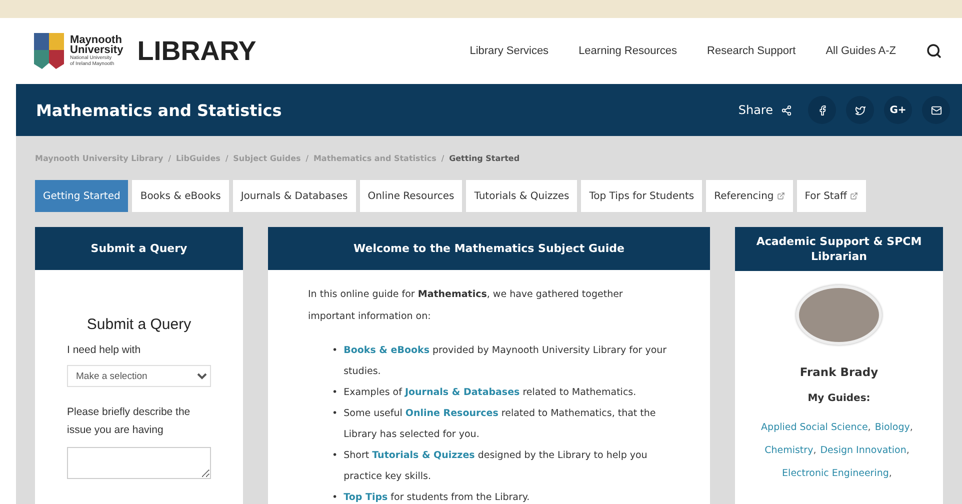 Image resolution: width=962 pixels, height=504 pixels. What do you see at coordinates (509, 51) in the screenshot?
I see `nav-link: Library Services` at bounding box center [509, 51].